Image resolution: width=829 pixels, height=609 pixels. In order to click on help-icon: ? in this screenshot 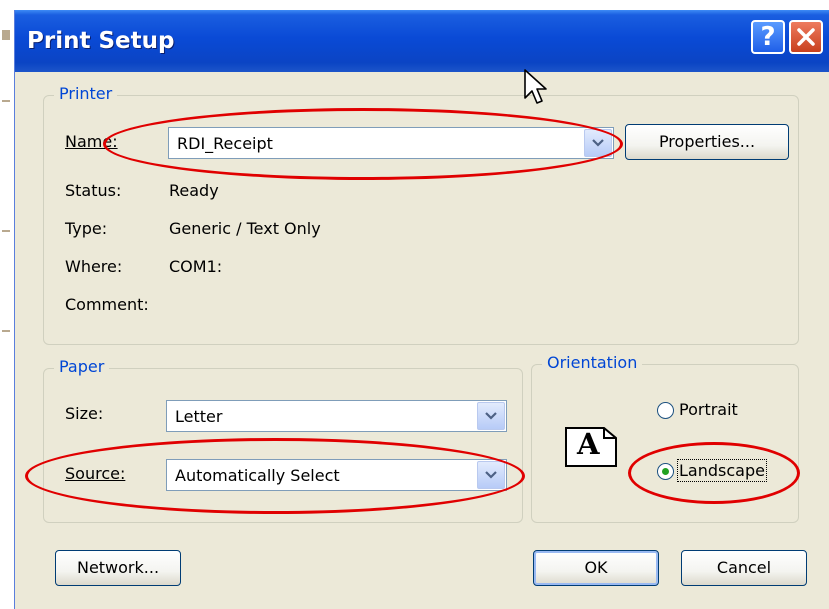, I will do `click(768, 37)`.